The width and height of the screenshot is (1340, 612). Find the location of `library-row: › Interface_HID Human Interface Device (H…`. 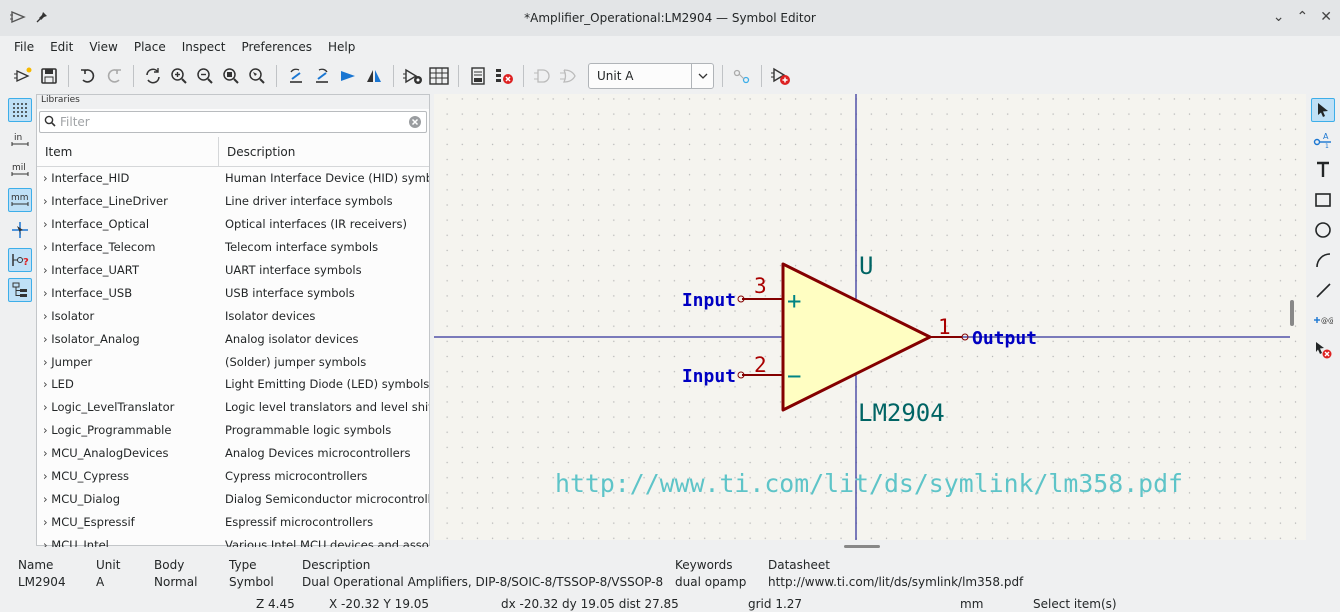

library-row: › Interface_HID Human Interface Device (H… is located at coordinates (233, 178).